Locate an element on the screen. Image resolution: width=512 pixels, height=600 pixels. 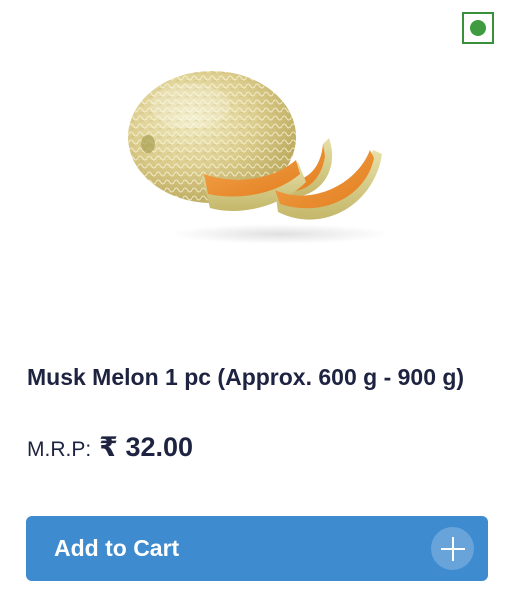
veg-dot is located at coordinates (478, 28).